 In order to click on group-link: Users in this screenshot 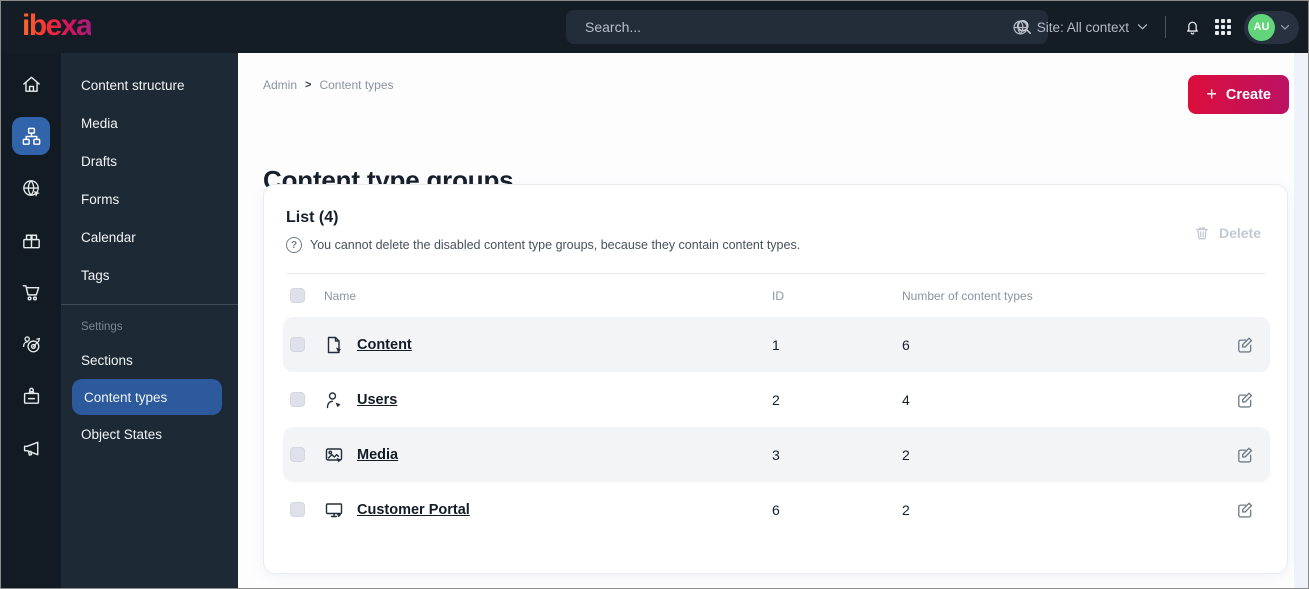, I will do `click(377, 400)`.